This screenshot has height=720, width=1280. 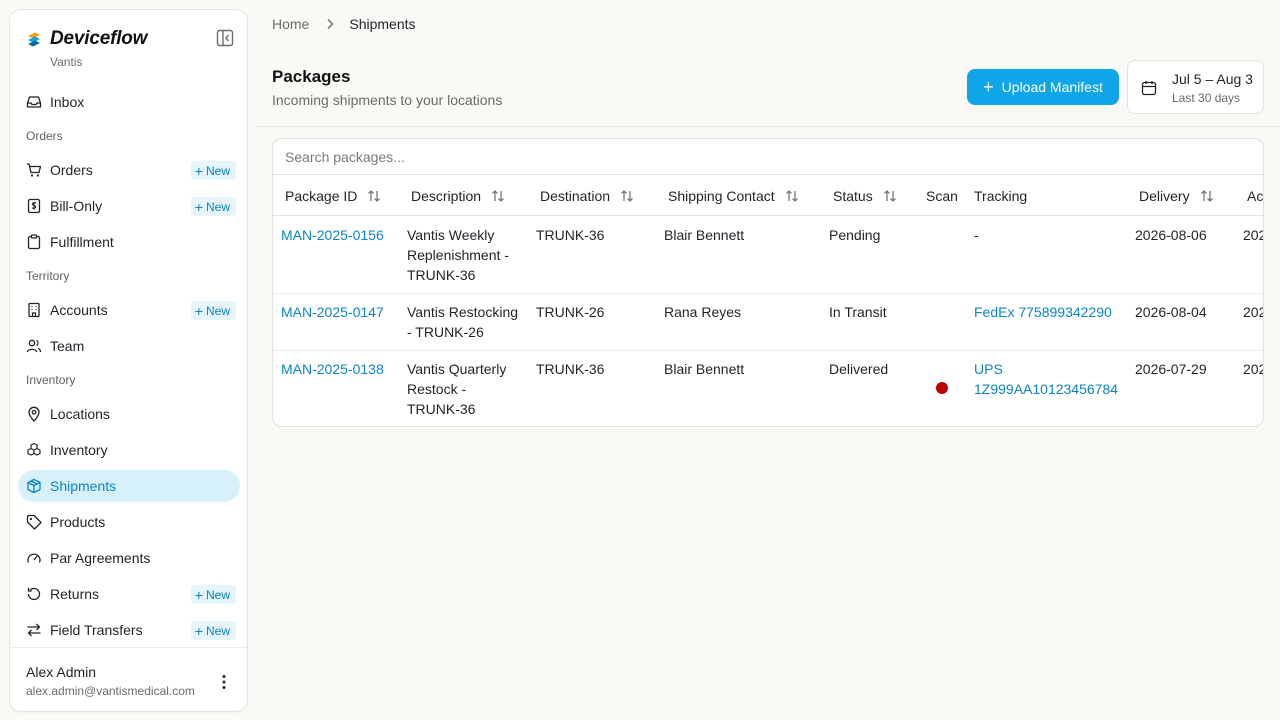 I want to click on new-bill-only-button: + New, so click(x=213, y=206).